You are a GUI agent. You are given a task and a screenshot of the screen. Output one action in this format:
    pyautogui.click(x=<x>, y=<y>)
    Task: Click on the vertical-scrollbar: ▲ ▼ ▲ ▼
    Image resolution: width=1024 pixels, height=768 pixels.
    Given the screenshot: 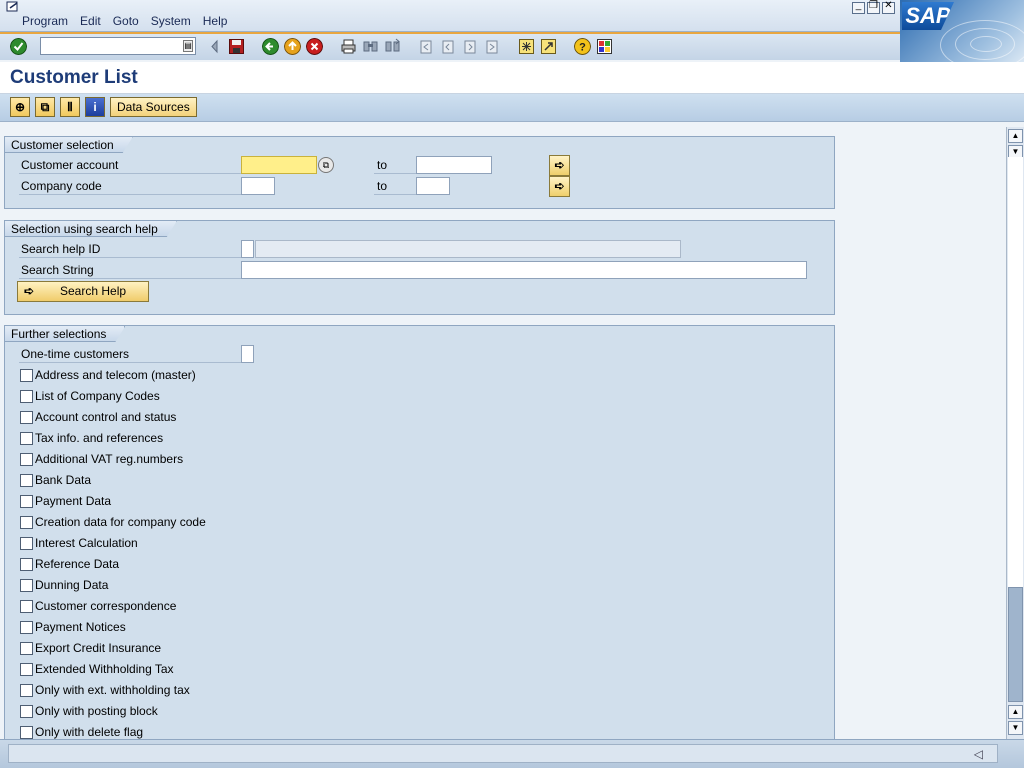 What is the action you would take?
    pyautogui.click(x=1015, y=433)
    